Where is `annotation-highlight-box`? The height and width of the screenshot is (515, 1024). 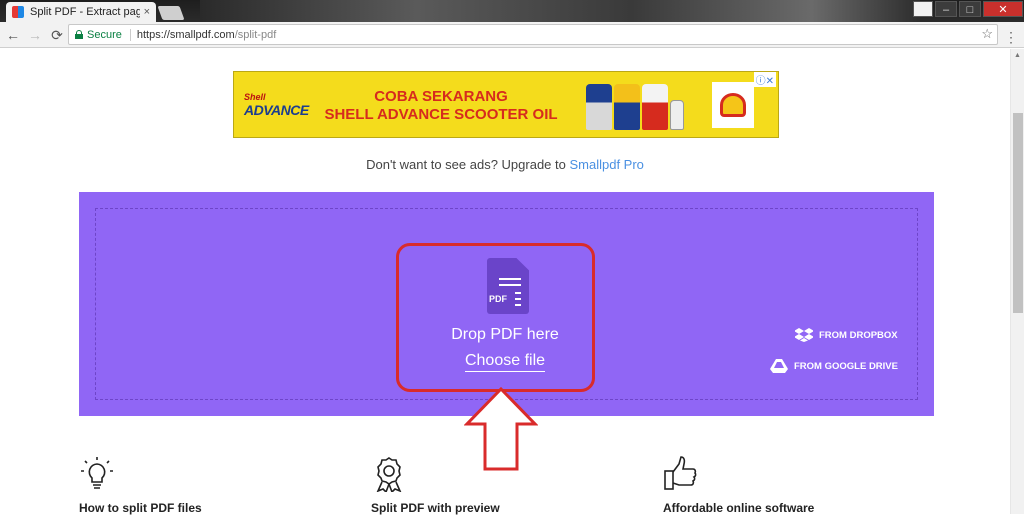
annotation-highlight-box is located at coordinates (495, 317).